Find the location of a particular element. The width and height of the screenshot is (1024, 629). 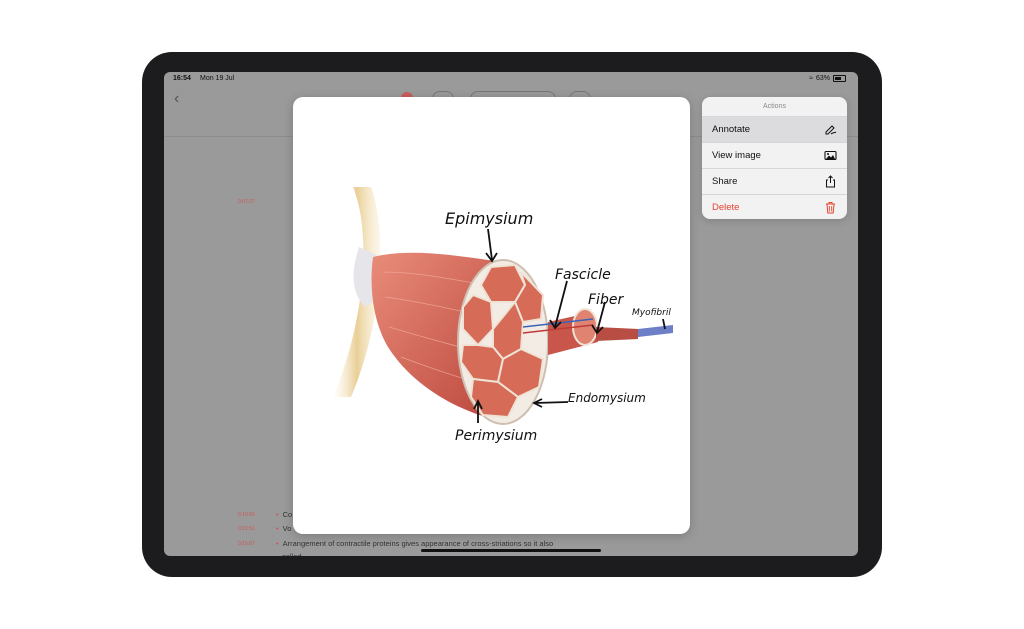

battery-icon is located at coordinates (839, 78).